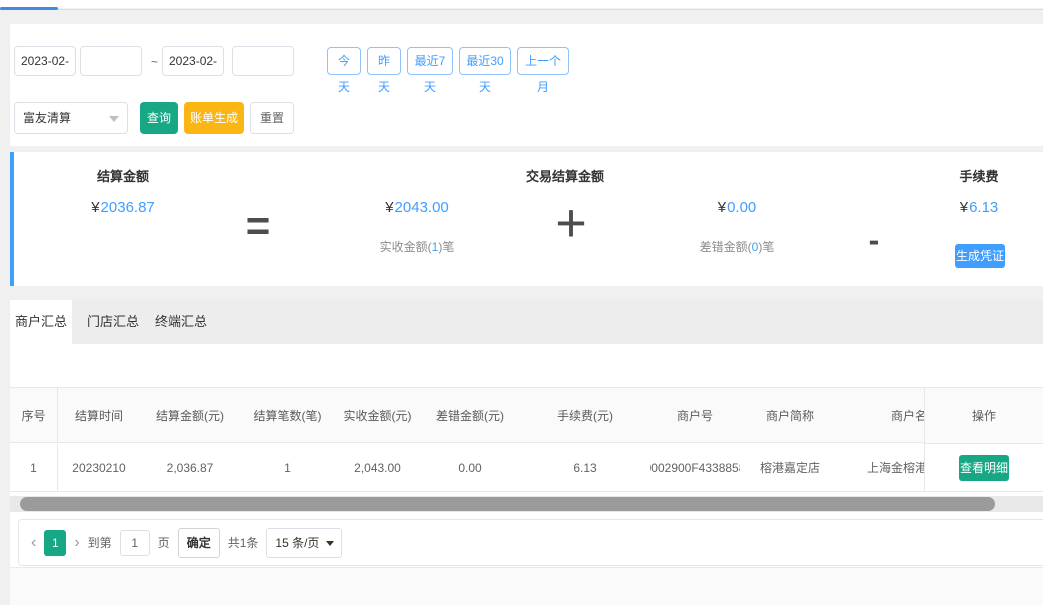  Describe the element at coordinates (344, 70) in the screenshot. I see `quick-today-button: 今天` at that location.